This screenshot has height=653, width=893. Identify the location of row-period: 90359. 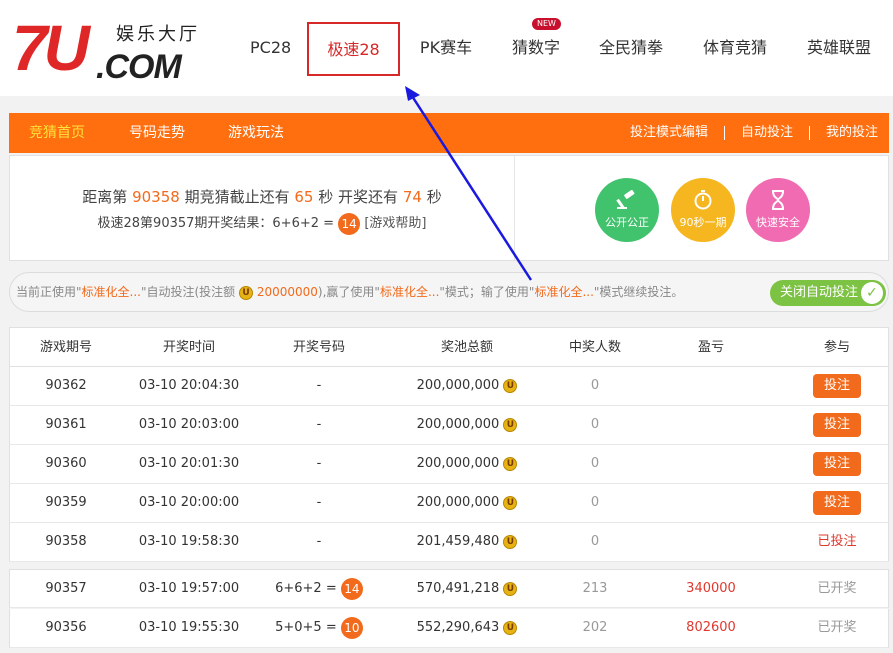
(66, 502).